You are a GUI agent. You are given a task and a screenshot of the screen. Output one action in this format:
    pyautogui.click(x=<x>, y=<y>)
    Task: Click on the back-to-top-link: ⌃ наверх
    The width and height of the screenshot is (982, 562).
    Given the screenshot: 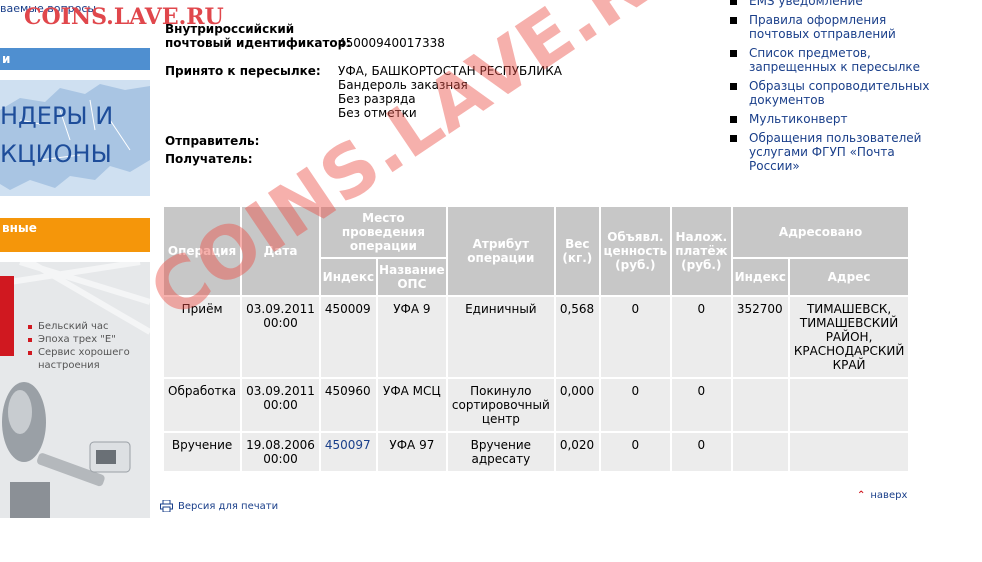 What is the action you would take?
    pyautogui.click(x=882, y=495)
    